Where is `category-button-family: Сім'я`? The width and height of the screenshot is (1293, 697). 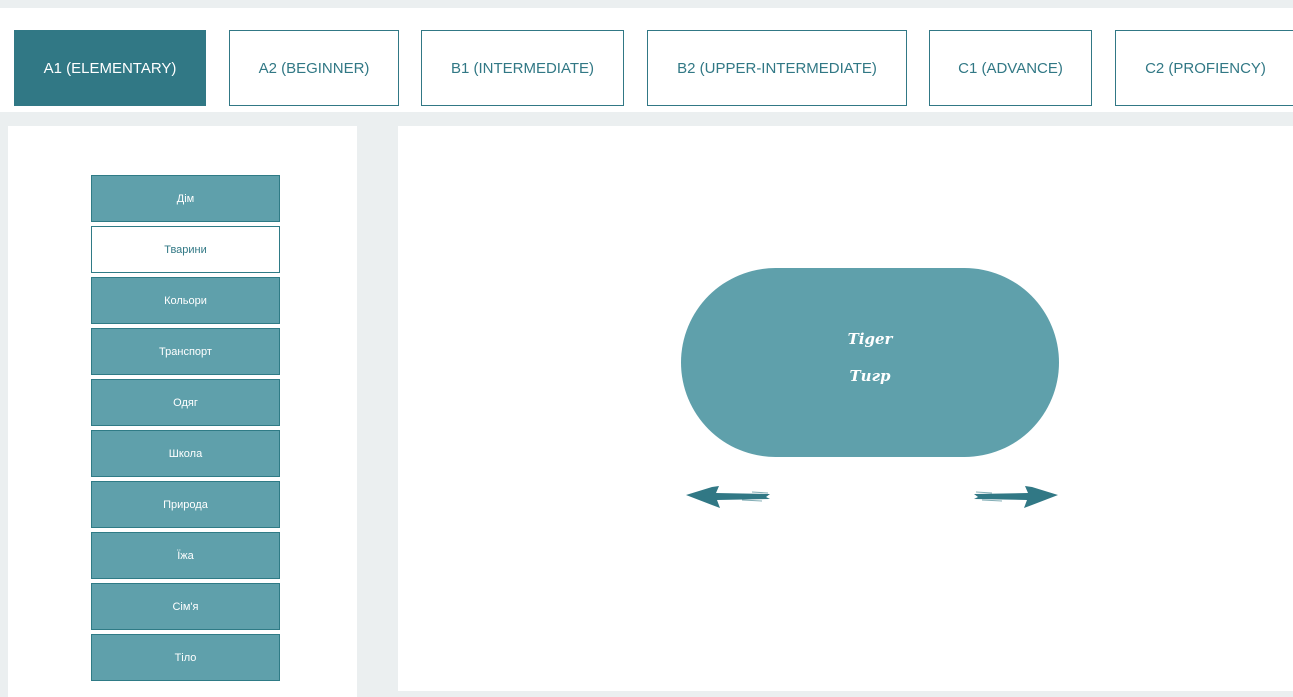
category-button-family: Сім'я is located at coordinates (185, 606).